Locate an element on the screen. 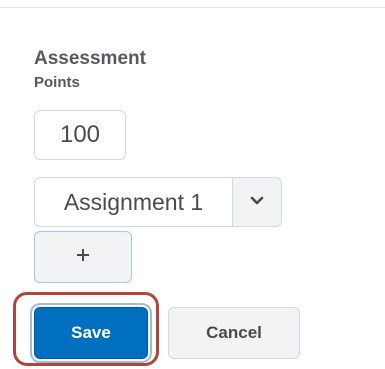 The width and height of the screenshot is (385, 369). assignment-select: Assignment 1 is located at coordinates (158, 202).